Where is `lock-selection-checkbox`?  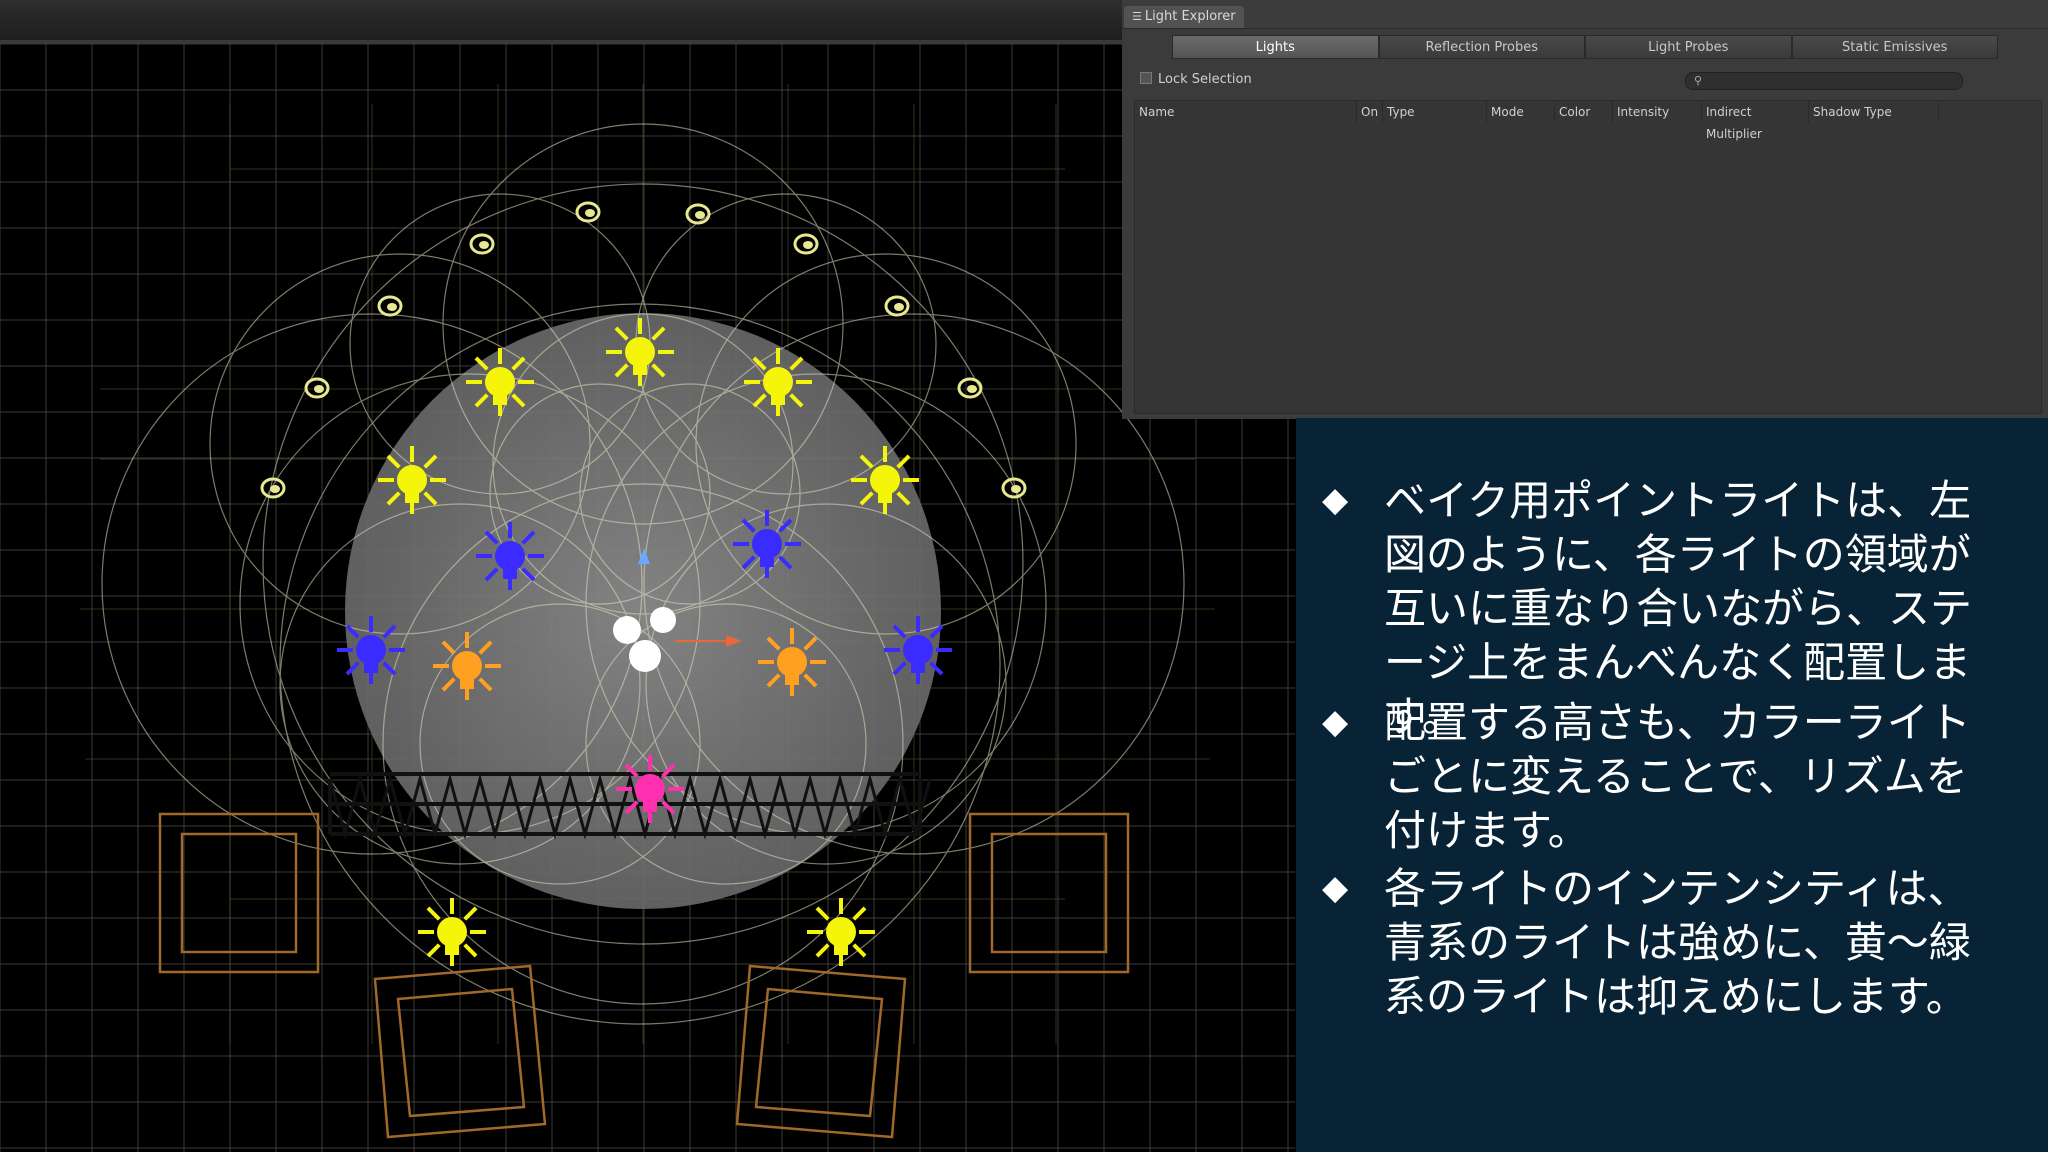 lock-selection-checkbox is located at coordinates (1146, 78).